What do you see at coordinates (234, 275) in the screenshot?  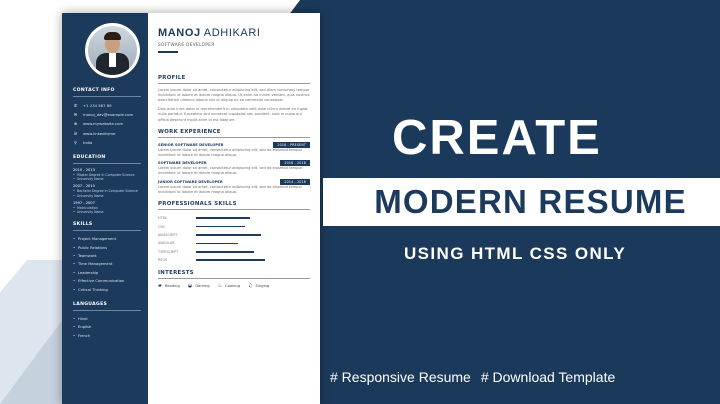 I see `interests-heading: INTERESTS` at bounding box center [234, 275].